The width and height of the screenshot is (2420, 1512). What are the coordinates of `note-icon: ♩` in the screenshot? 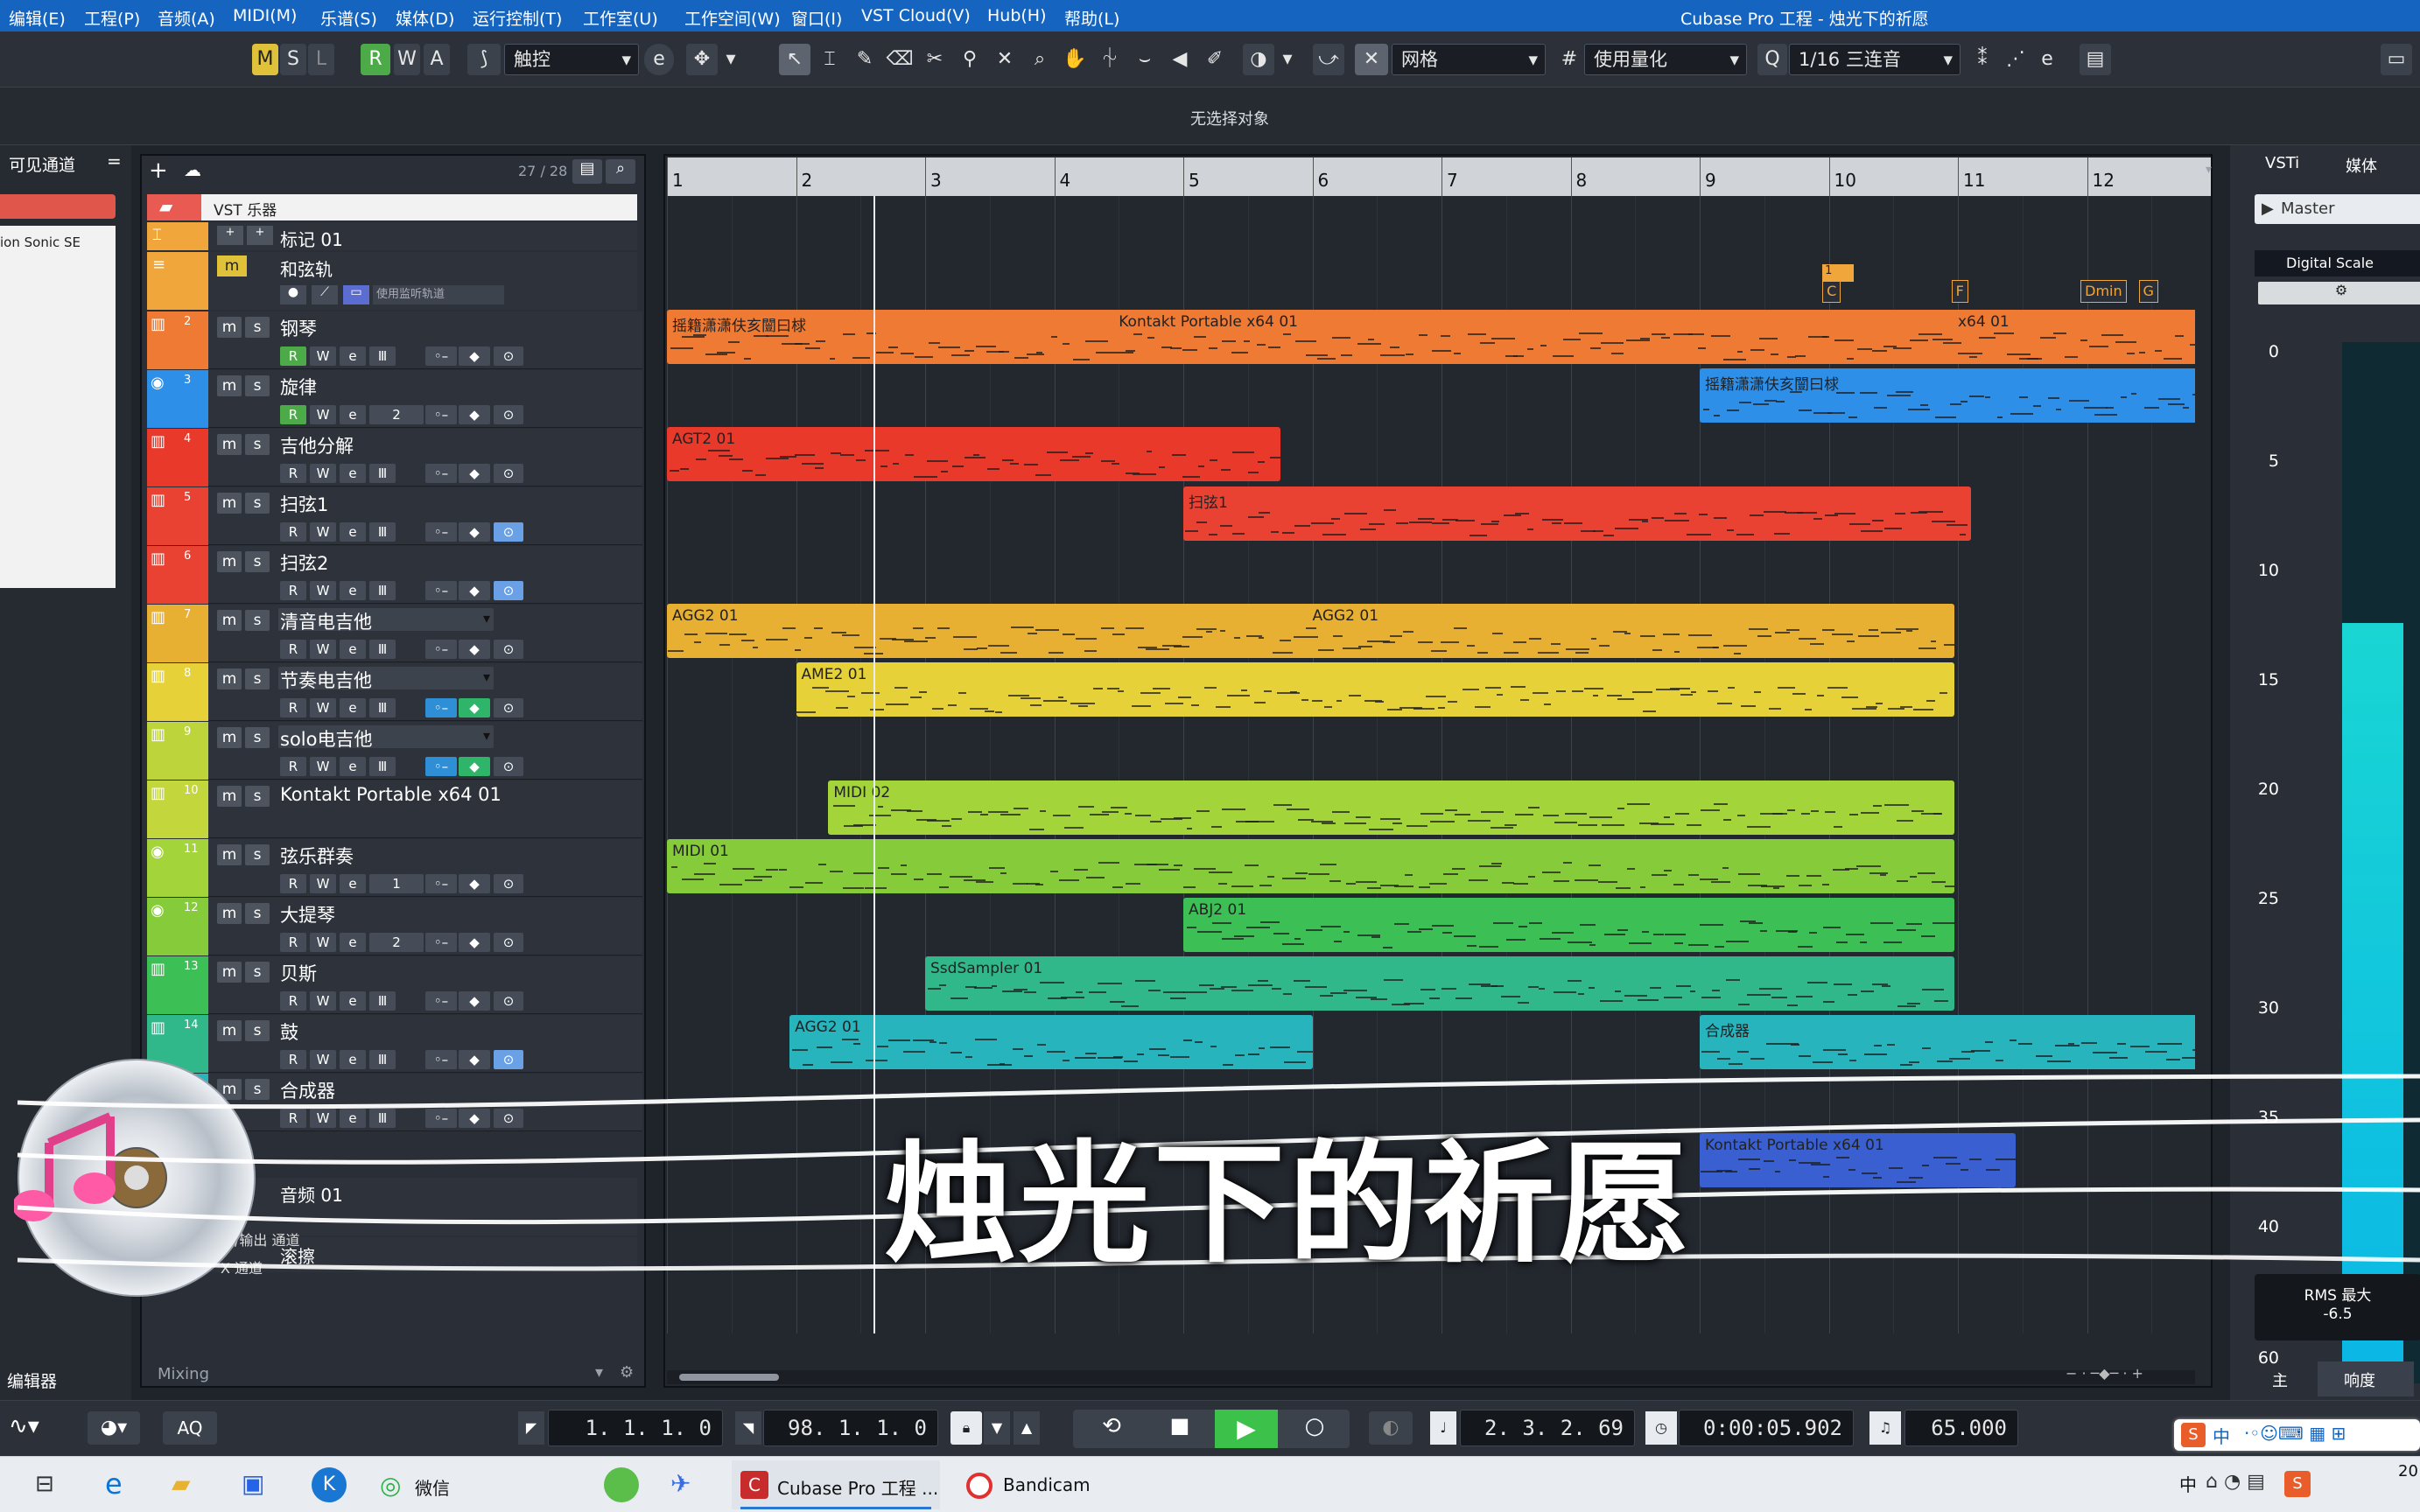 It's located at (1443, 1428).